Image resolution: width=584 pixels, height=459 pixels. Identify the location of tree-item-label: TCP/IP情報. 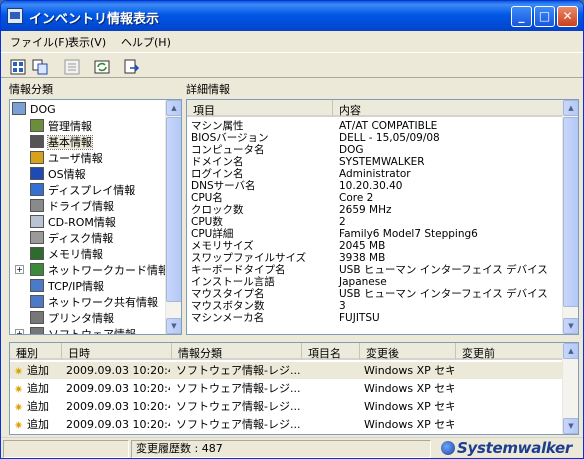
(76, 286).